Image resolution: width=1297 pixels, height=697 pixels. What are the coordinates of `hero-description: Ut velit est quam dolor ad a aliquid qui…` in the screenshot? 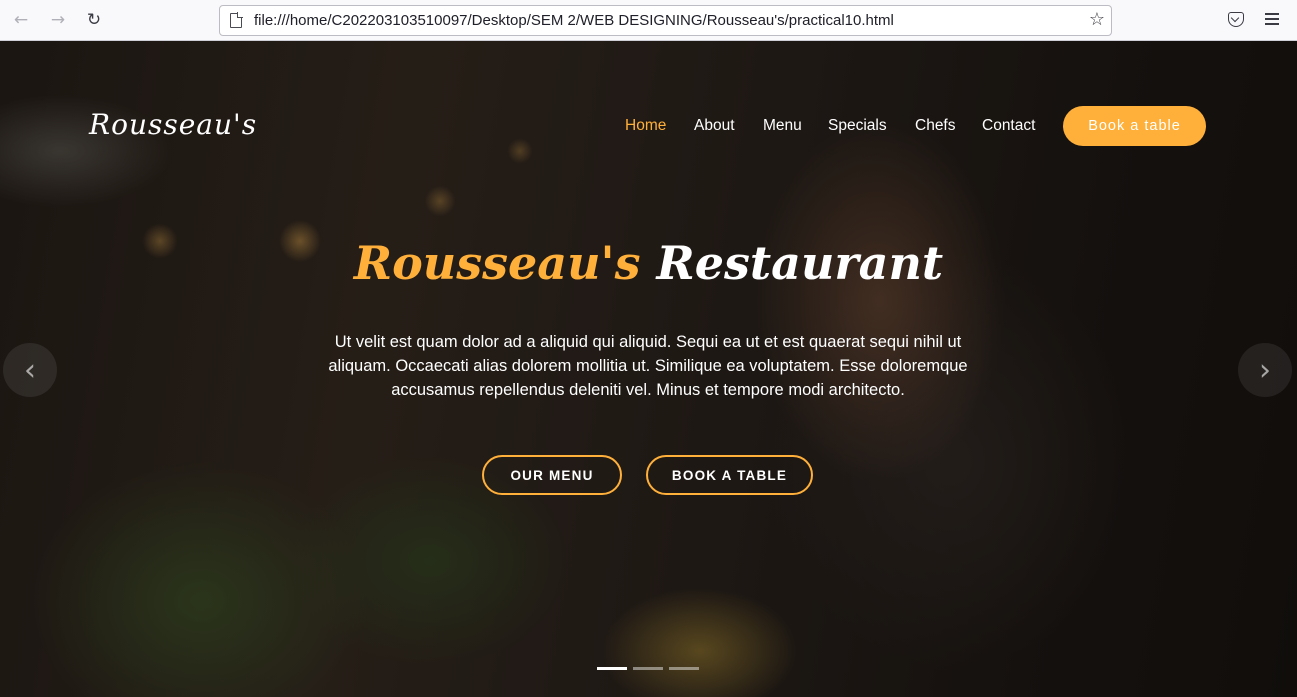 It's located at (648, 366).